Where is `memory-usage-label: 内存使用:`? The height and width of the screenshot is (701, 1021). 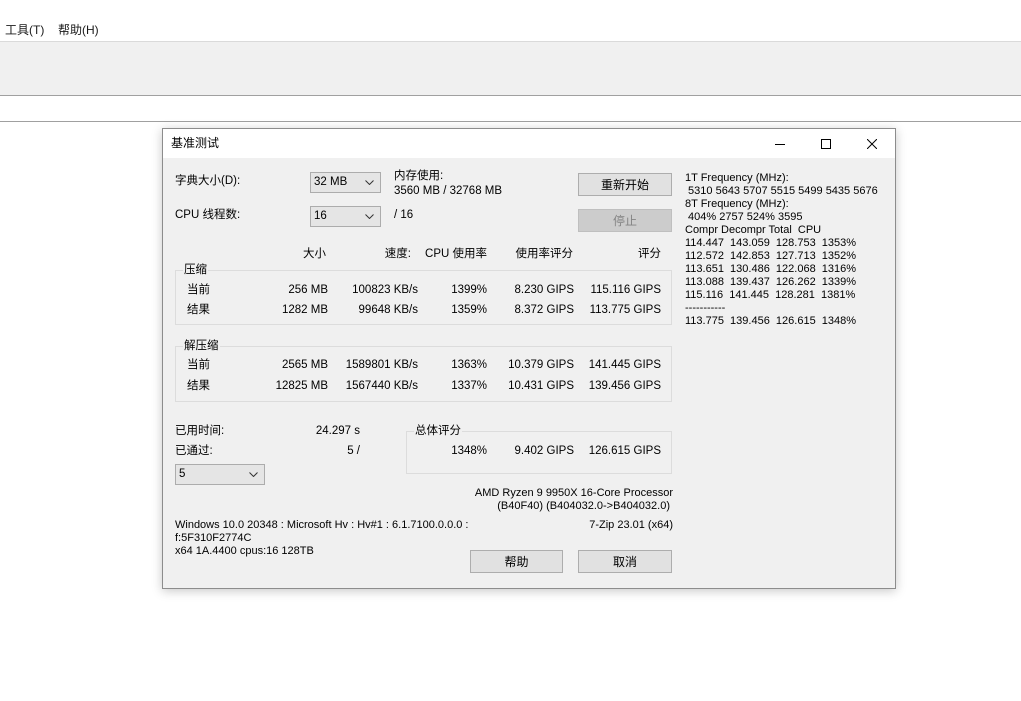
memory-usage-label: 内存使用: is located at coordinates (419, 176).